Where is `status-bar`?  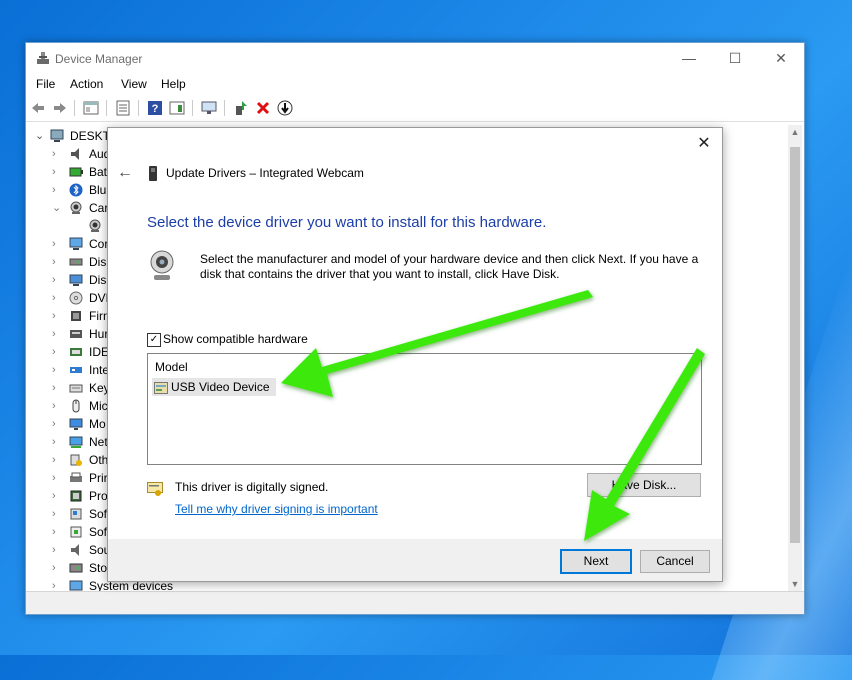 status-bar is located at coordinates (415, 602).